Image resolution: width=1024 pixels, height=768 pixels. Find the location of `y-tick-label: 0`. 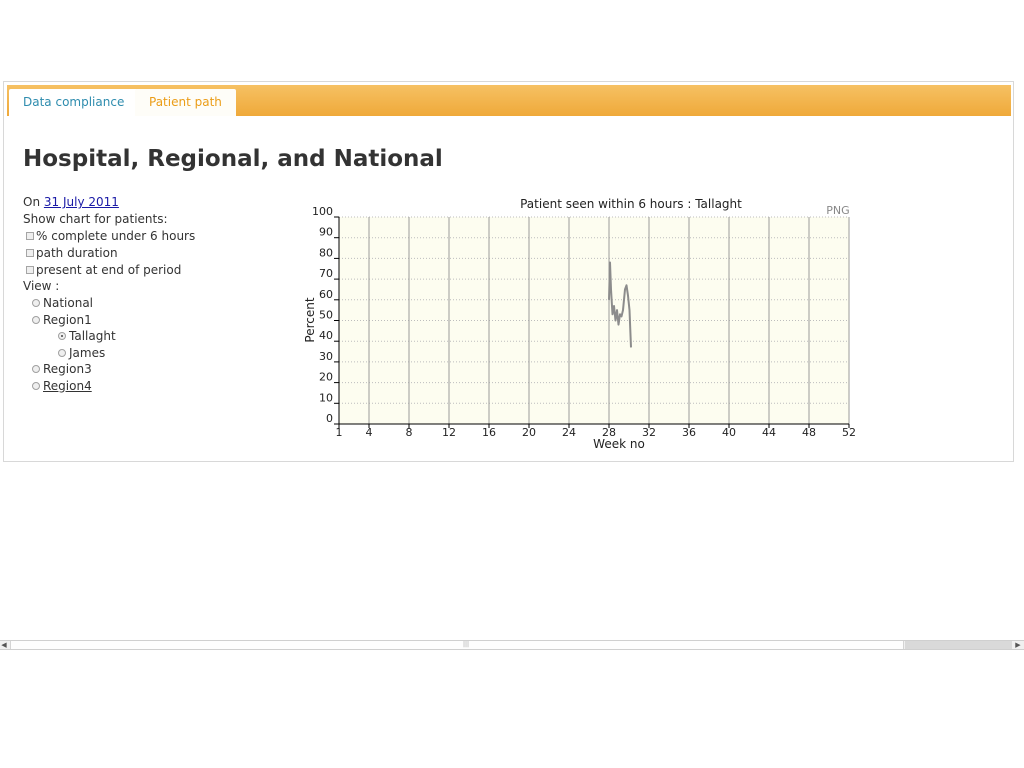

y-tick-label: 0 is located at coordinates (329, 418).